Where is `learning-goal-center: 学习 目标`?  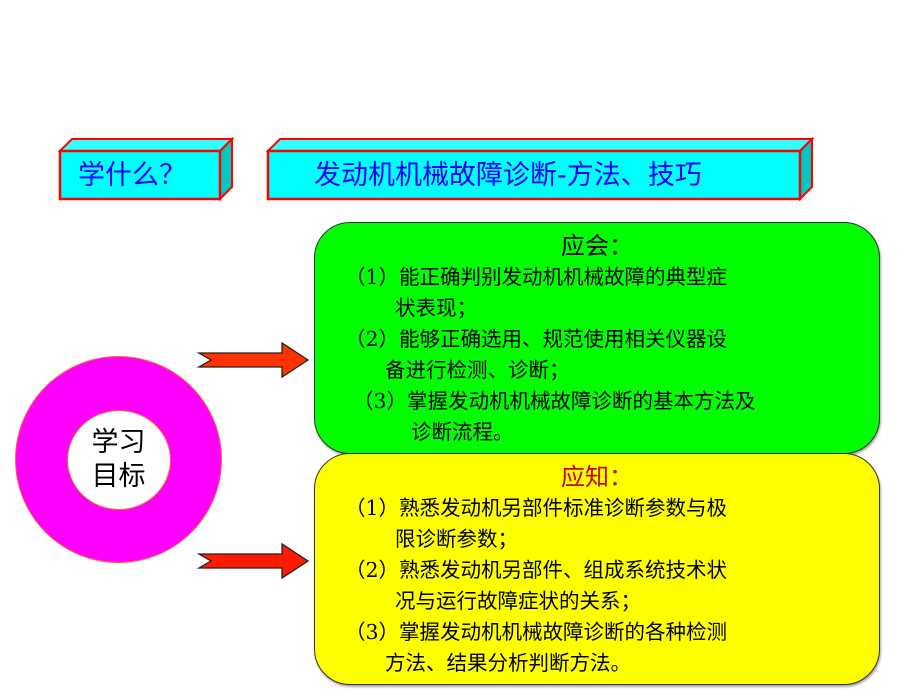 learning-goal-center: 学习 目标 is located at coordinates (118, 459).